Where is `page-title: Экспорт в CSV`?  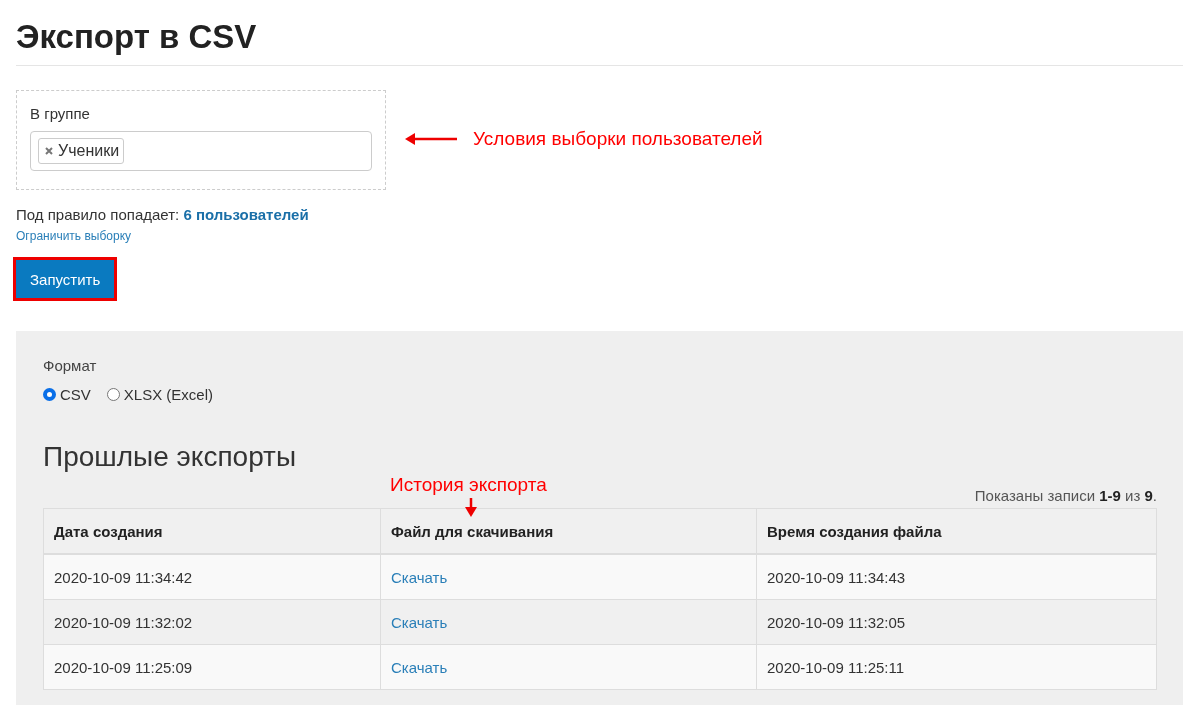
page-title: Экспорт в CSV is located at coordinates (137, 37).